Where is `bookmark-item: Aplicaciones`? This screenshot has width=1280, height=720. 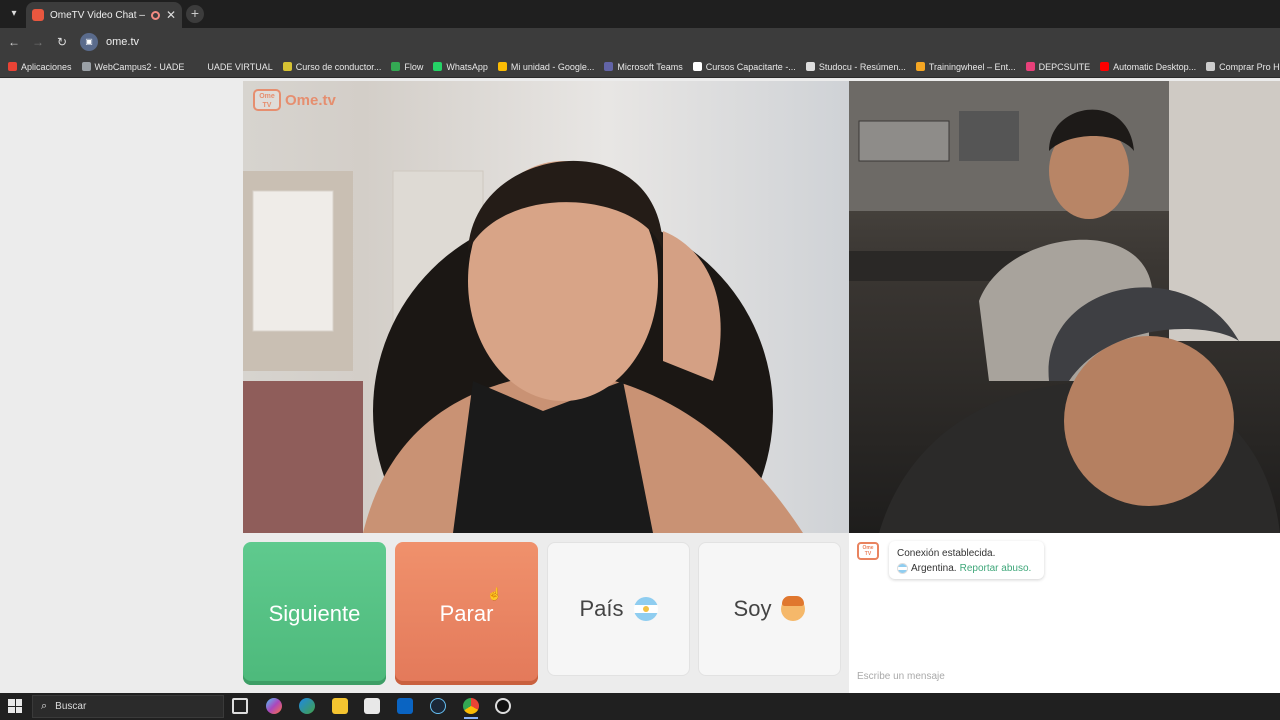 bookmark-item: Aplicaciones is located at coordinates (40, 67).